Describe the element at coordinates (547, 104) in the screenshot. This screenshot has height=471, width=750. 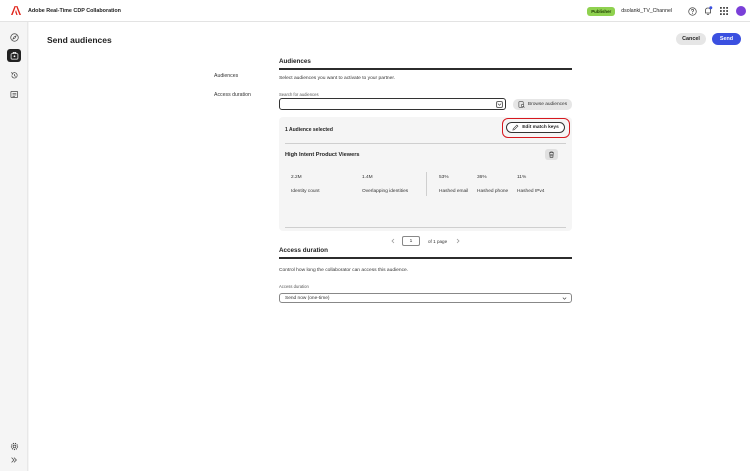
I see `browse-audiences-label: Browse audiences` at that location.